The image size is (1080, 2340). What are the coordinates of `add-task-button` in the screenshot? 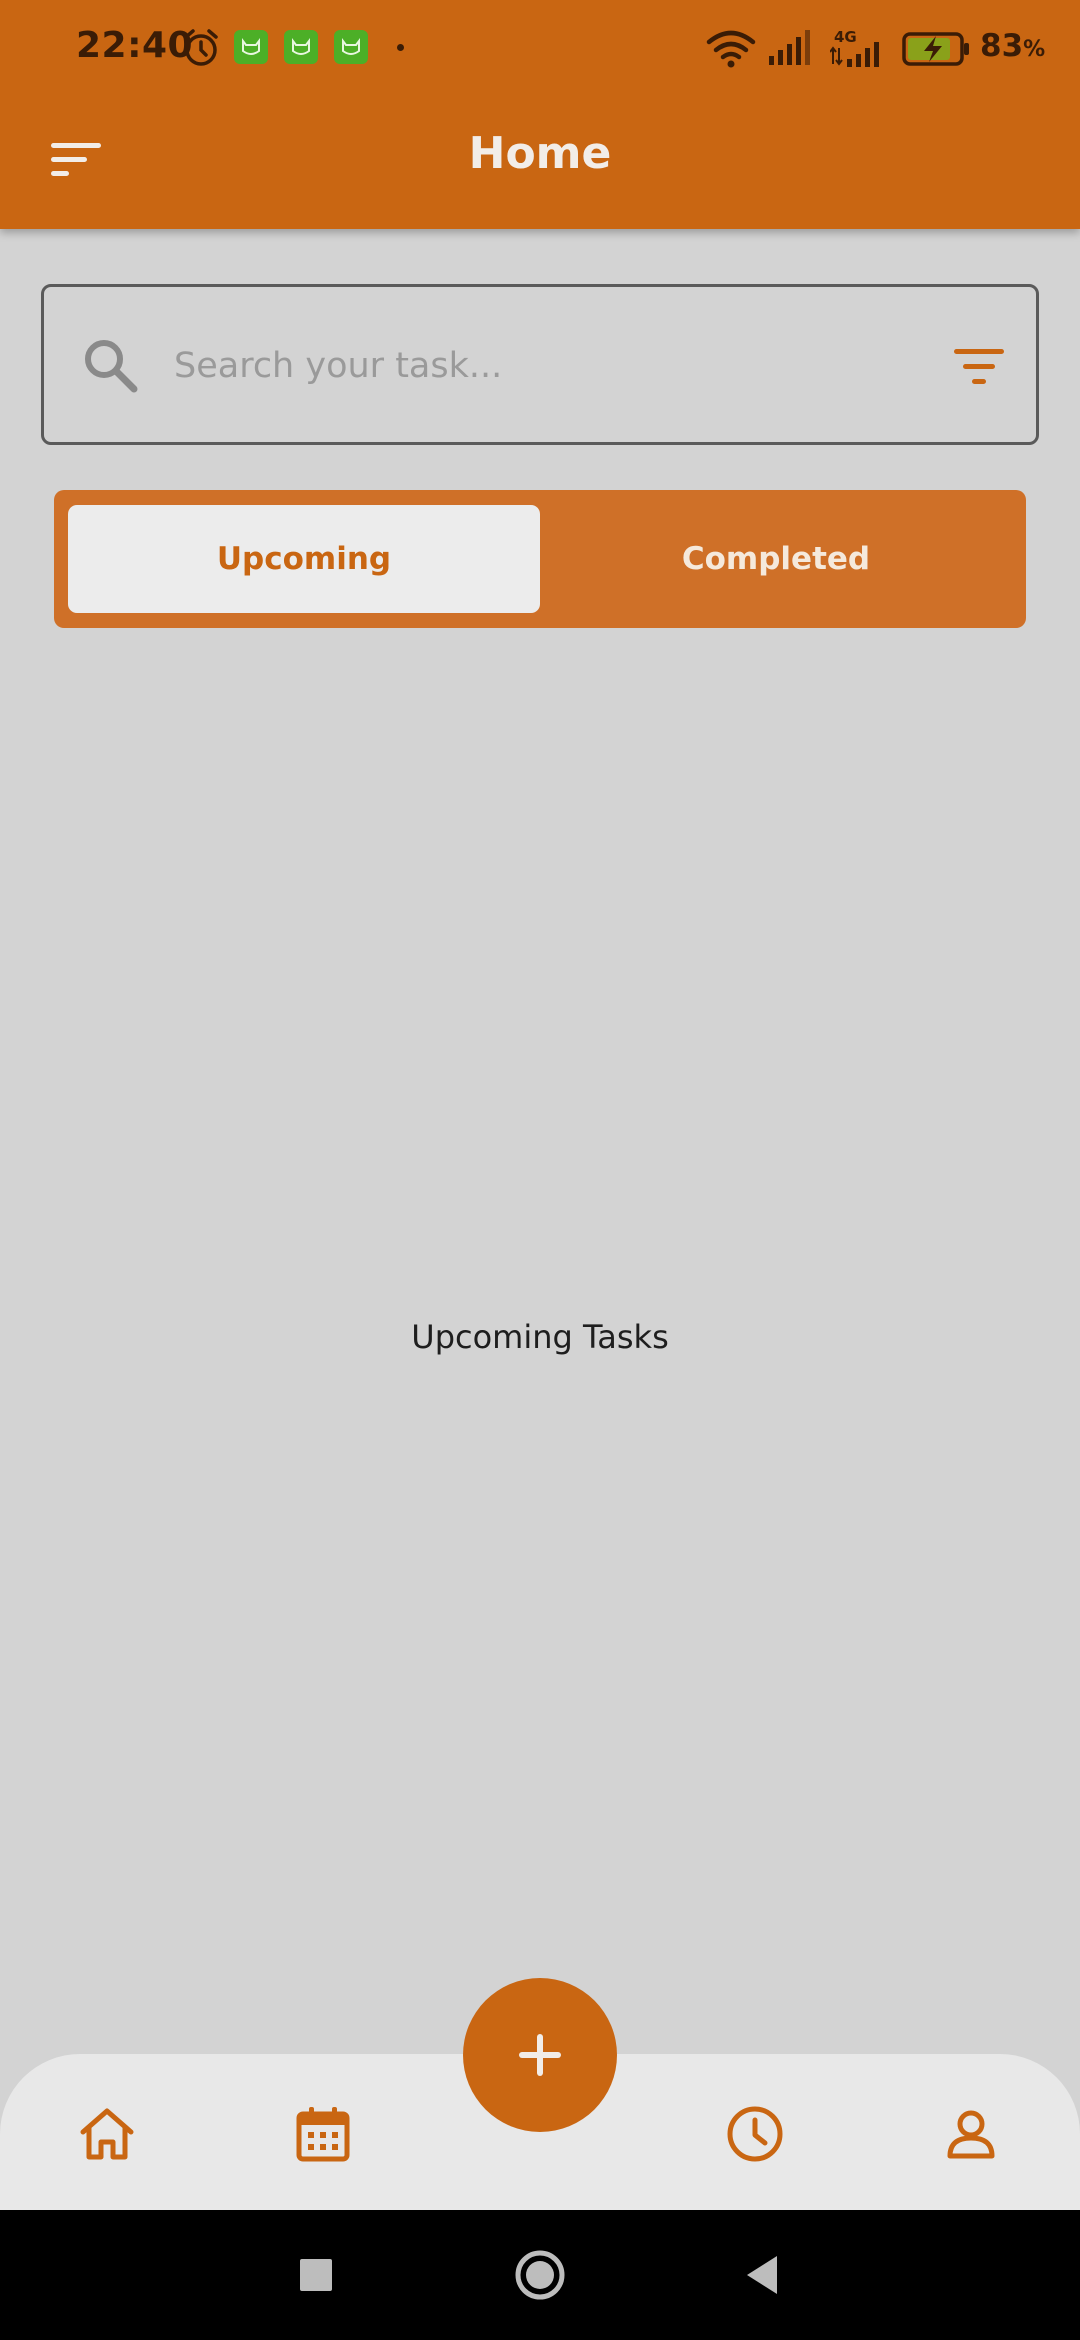 It's located at (540, 2055).